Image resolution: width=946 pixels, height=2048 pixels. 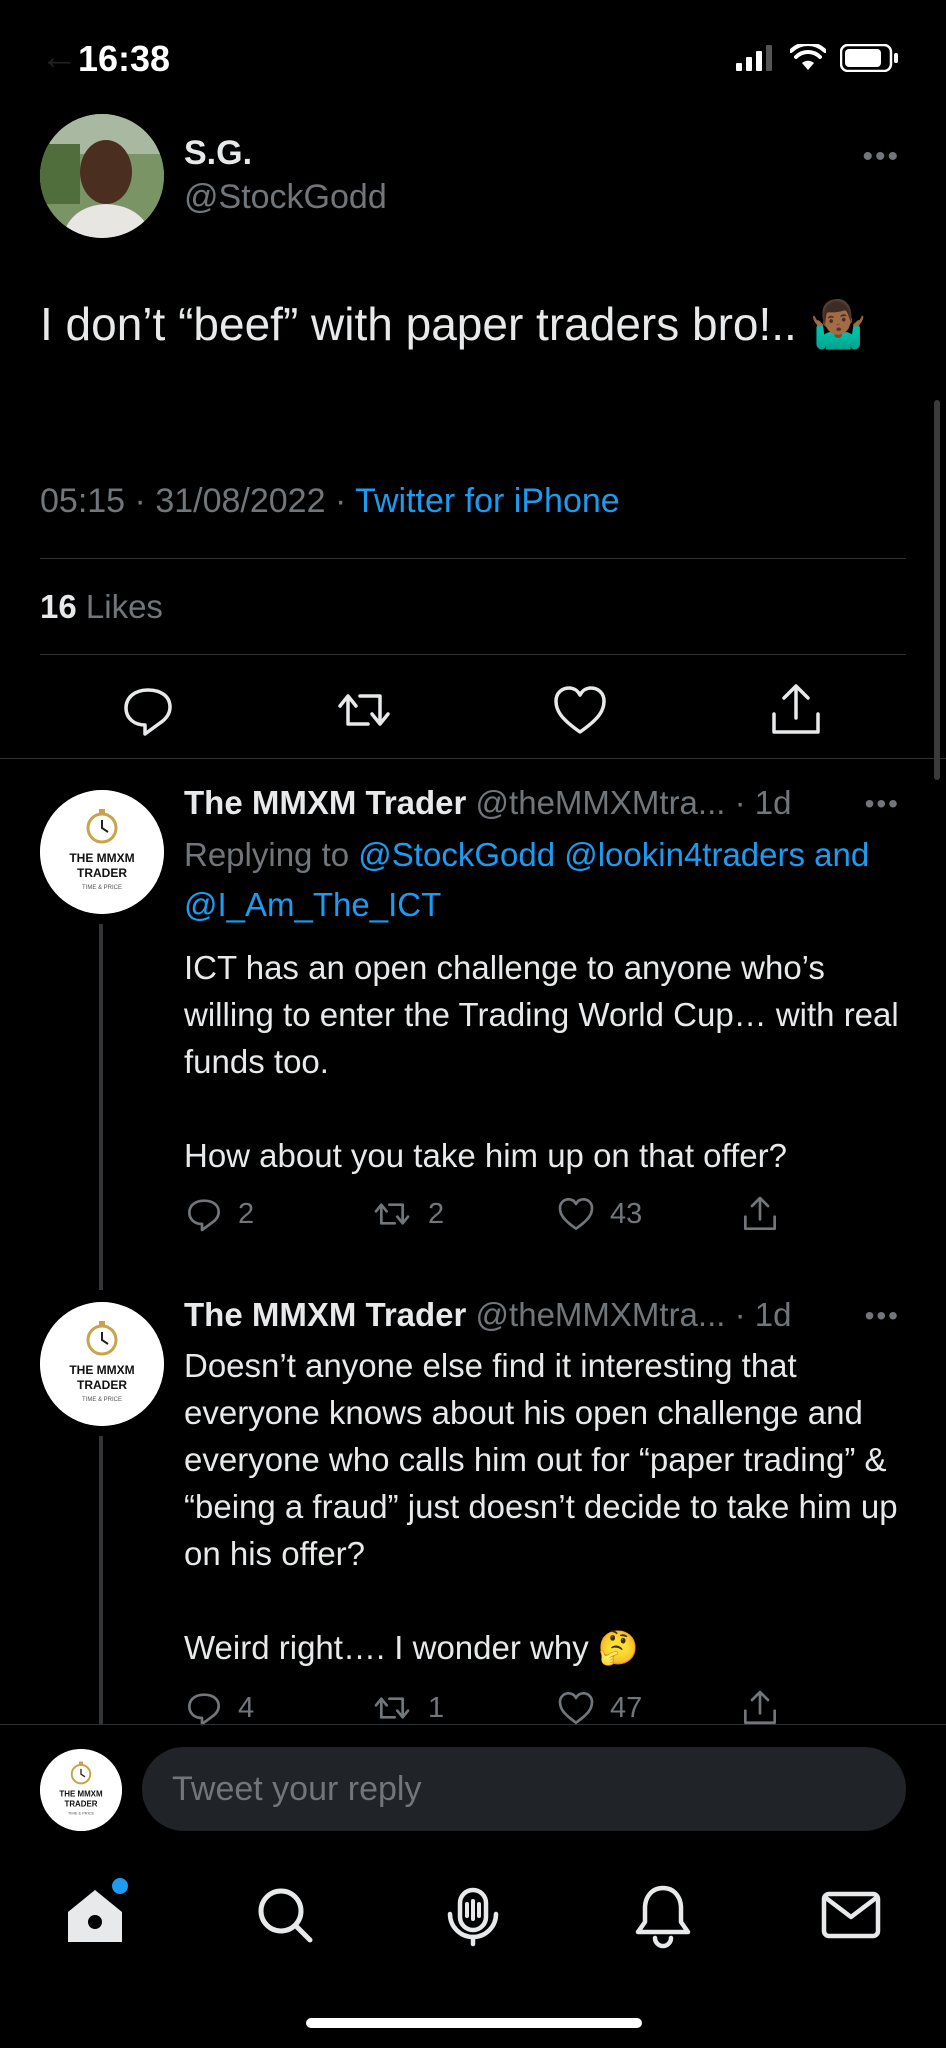 What do you see at coordinates (124, 58) in the screenshot?
I see `status-time: 16:38` at bounding box center [124, 58].